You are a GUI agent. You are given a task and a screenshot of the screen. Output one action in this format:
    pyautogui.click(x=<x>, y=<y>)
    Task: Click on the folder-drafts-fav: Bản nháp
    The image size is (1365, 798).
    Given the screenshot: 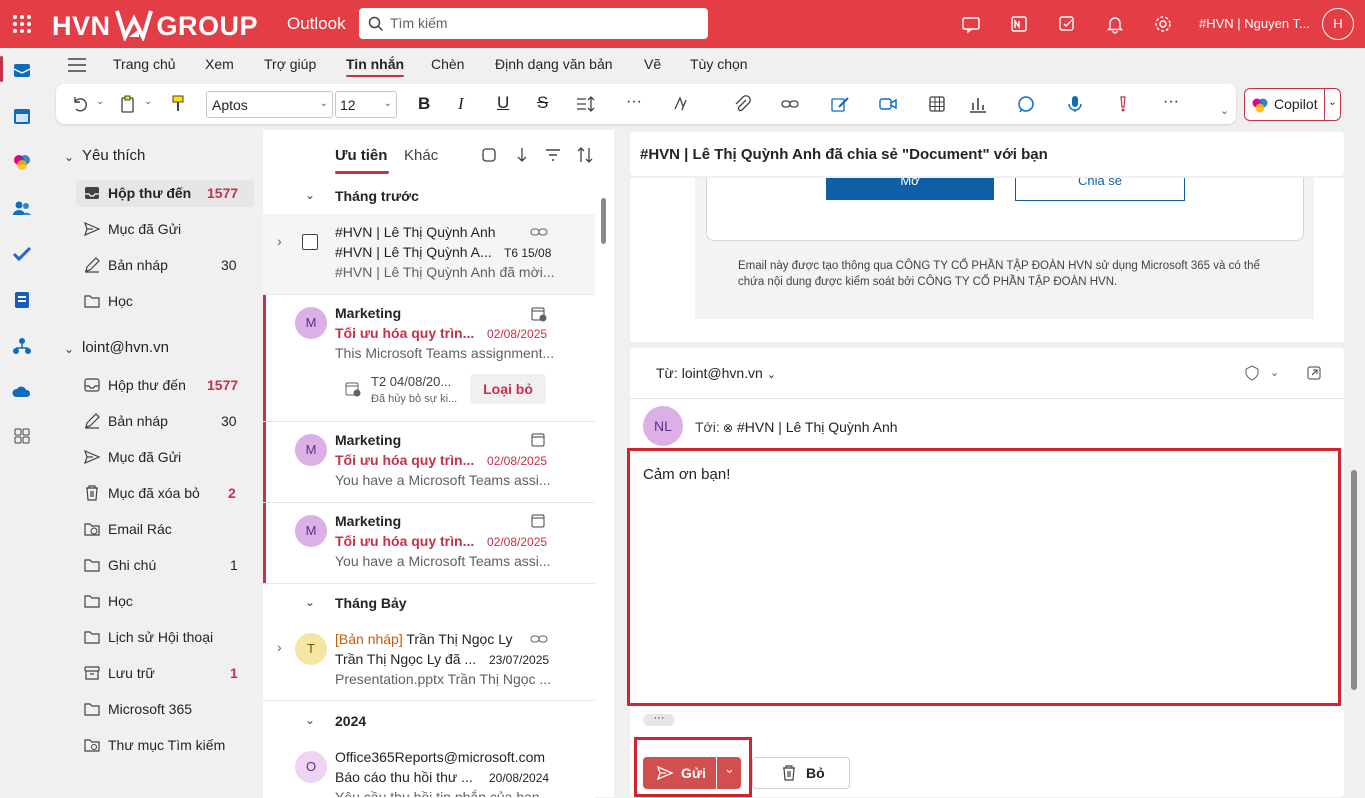 What is the action you would take?
    pyautogui.click(x=138, y=265)
    